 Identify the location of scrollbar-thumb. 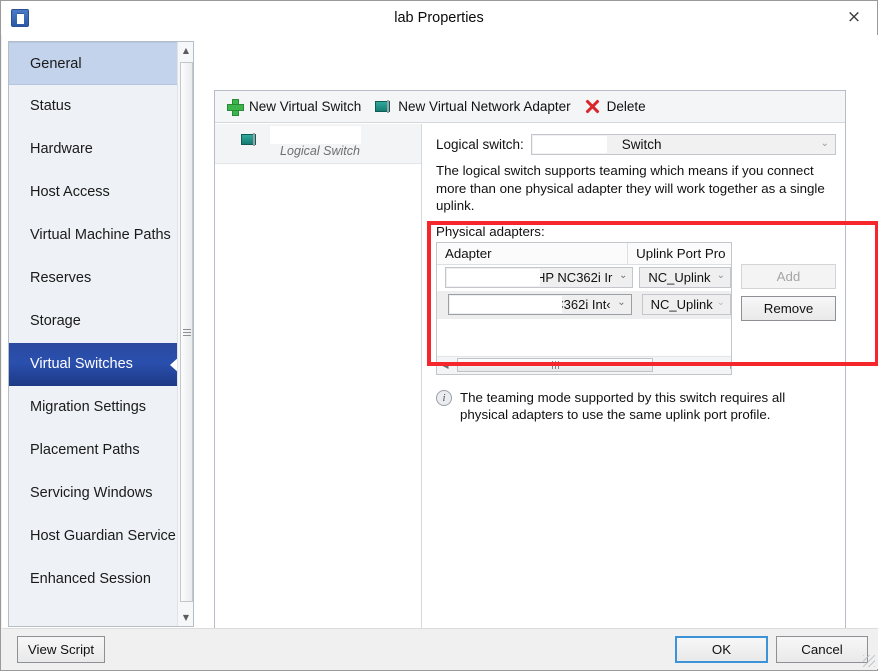
(555, 365).